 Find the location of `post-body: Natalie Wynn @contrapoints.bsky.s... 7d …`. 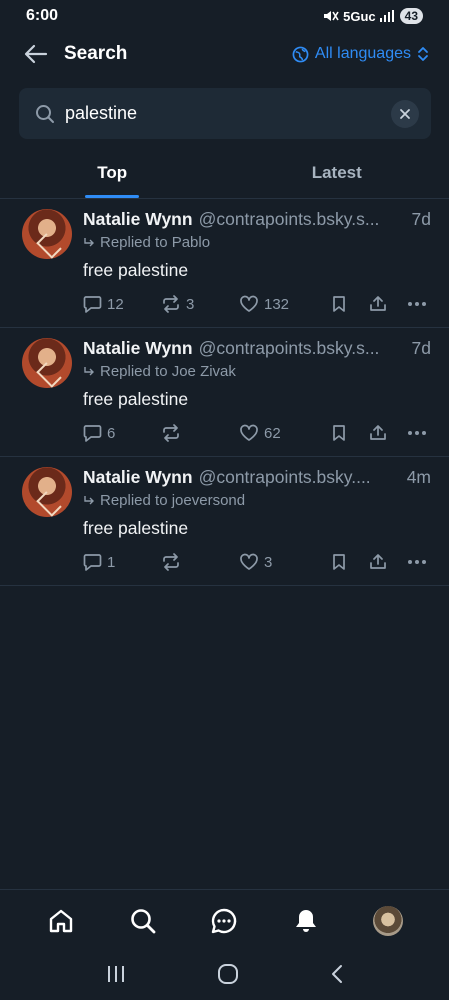

post-body: Natalie Wynn @contrapoints.bsky.s... 7d … is located at coordinates (257, 268).